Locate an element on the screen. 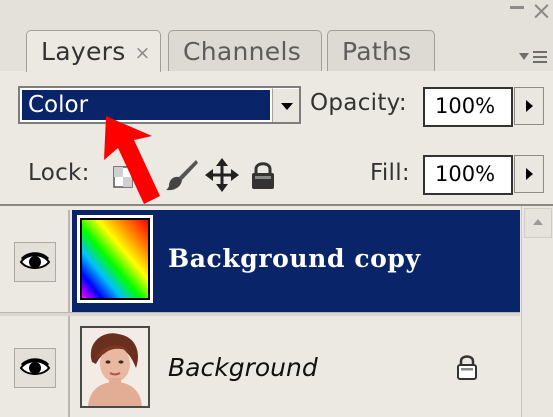  tab-channels: Channels is located at coordinates (245, 50).